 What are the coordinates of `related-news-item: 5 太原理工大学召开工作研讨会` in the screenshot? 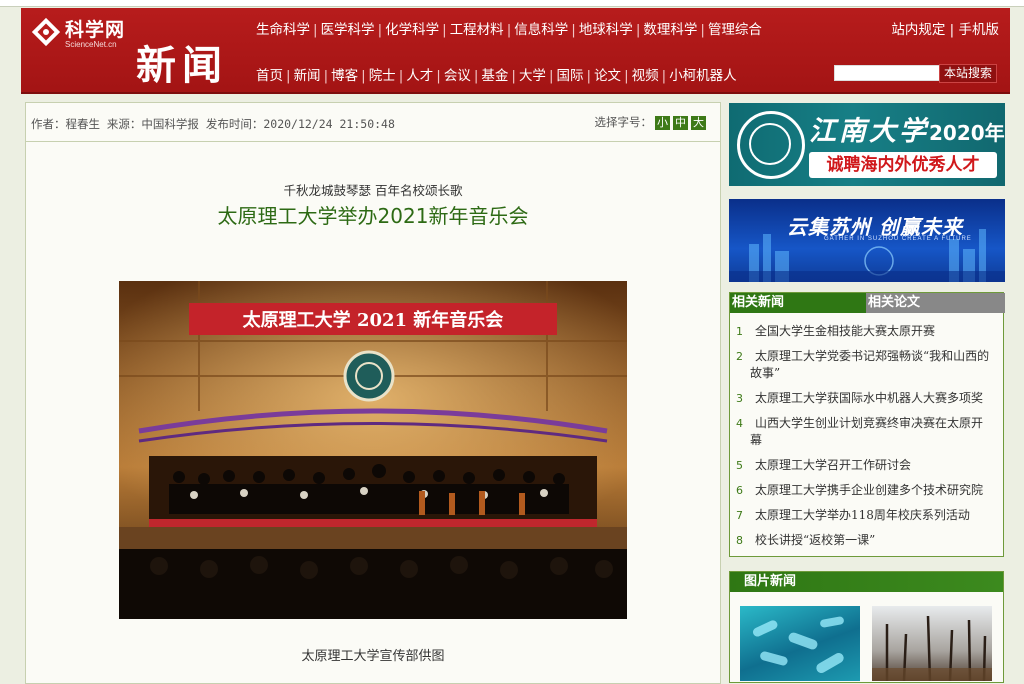 It's located at (864, 465).